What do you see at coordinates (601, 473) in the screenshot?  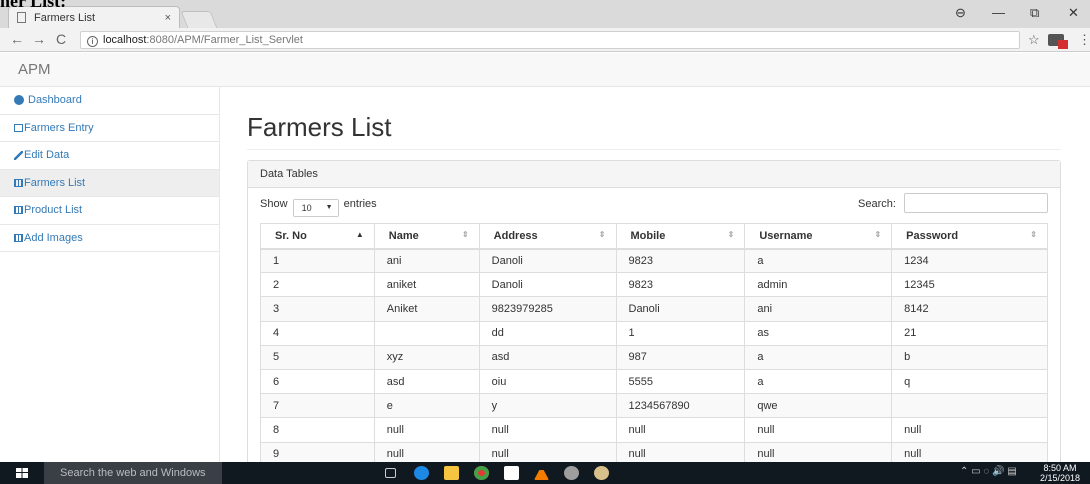 I see `settings-gear-icon` at bounding box center [601, 473].